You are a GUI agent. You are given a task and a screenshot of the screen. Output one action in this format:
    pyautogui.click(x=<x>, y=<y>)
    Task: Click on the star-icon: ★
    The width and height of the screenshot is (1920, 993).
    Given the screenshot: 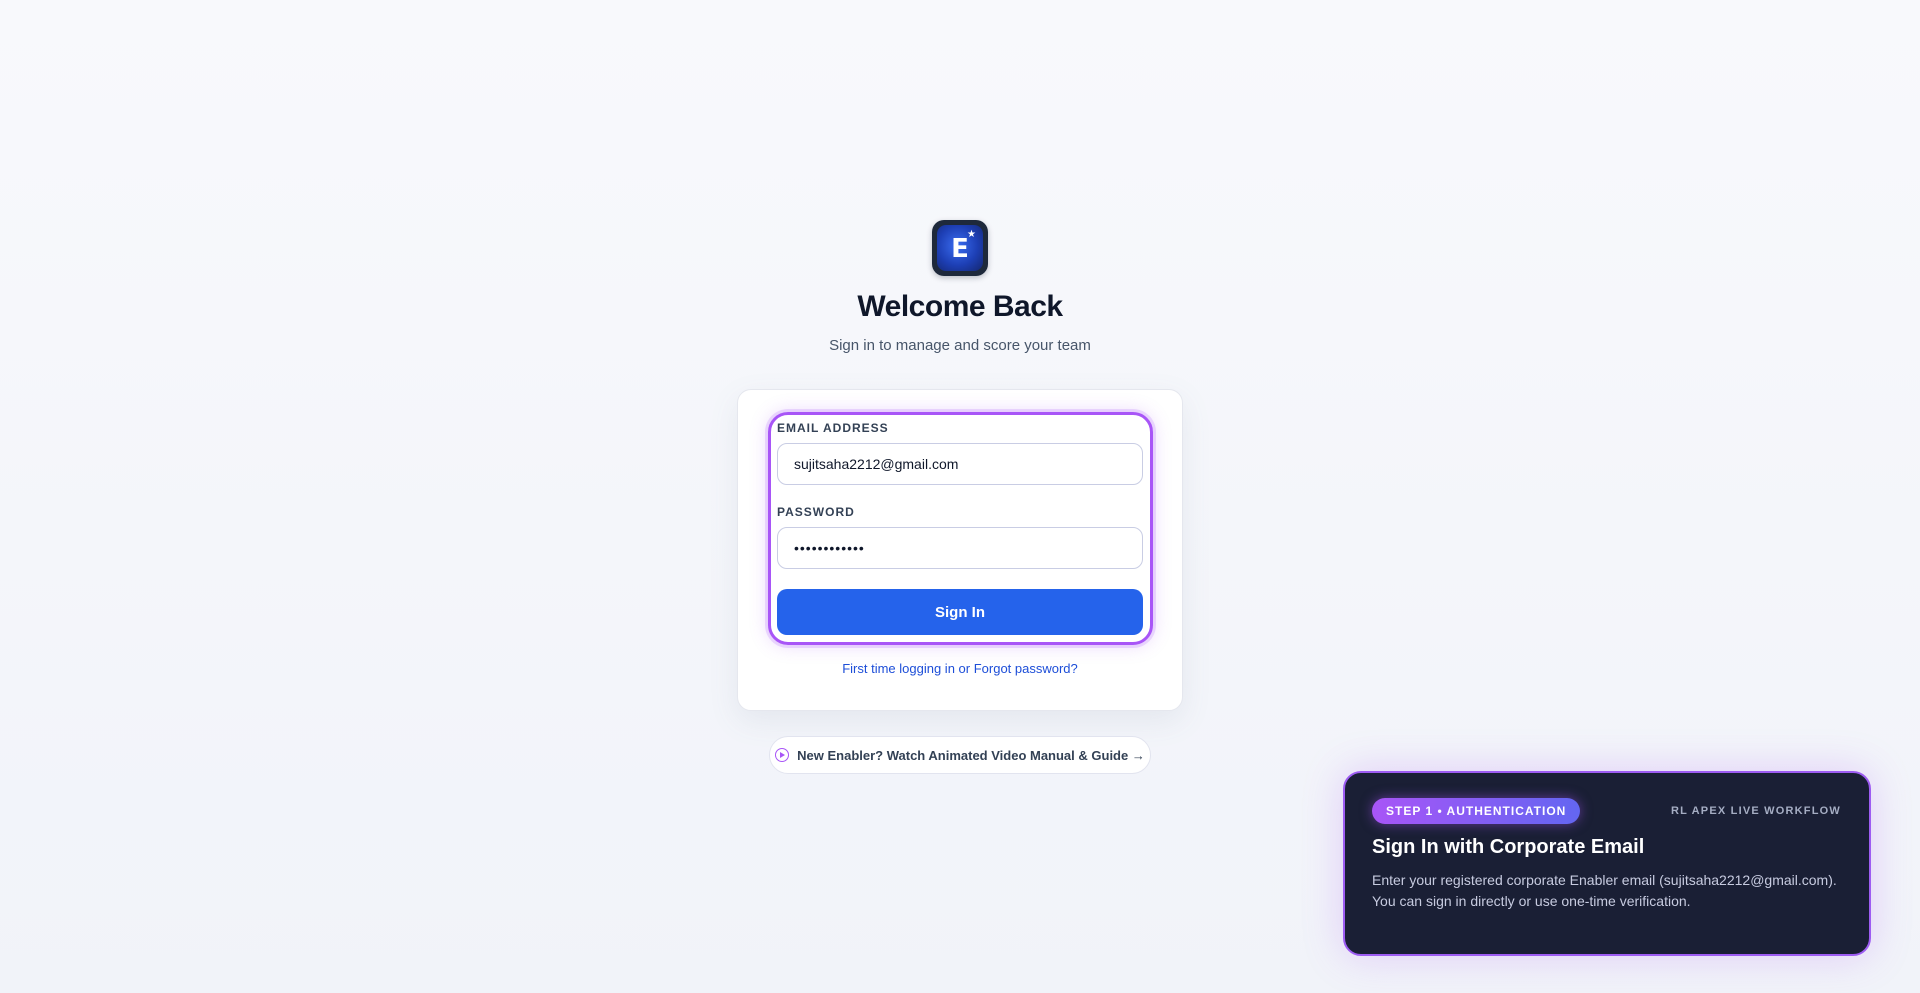 What is the action you would take?
    pyautogui.click(x=971, y=234)
    